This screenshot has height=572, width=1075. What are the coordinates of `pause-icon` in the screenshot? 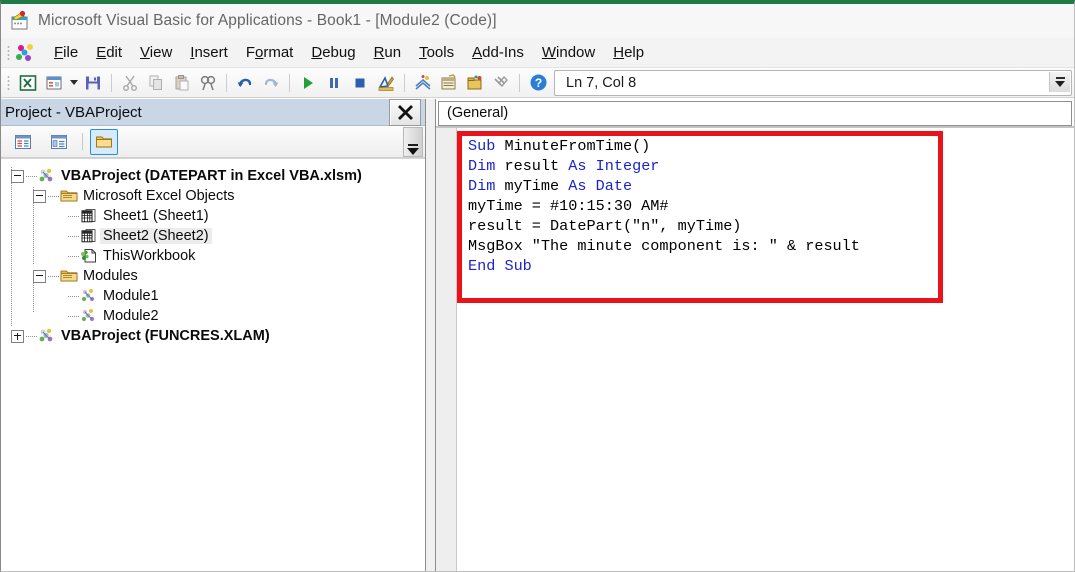 It's located at (334, 83).